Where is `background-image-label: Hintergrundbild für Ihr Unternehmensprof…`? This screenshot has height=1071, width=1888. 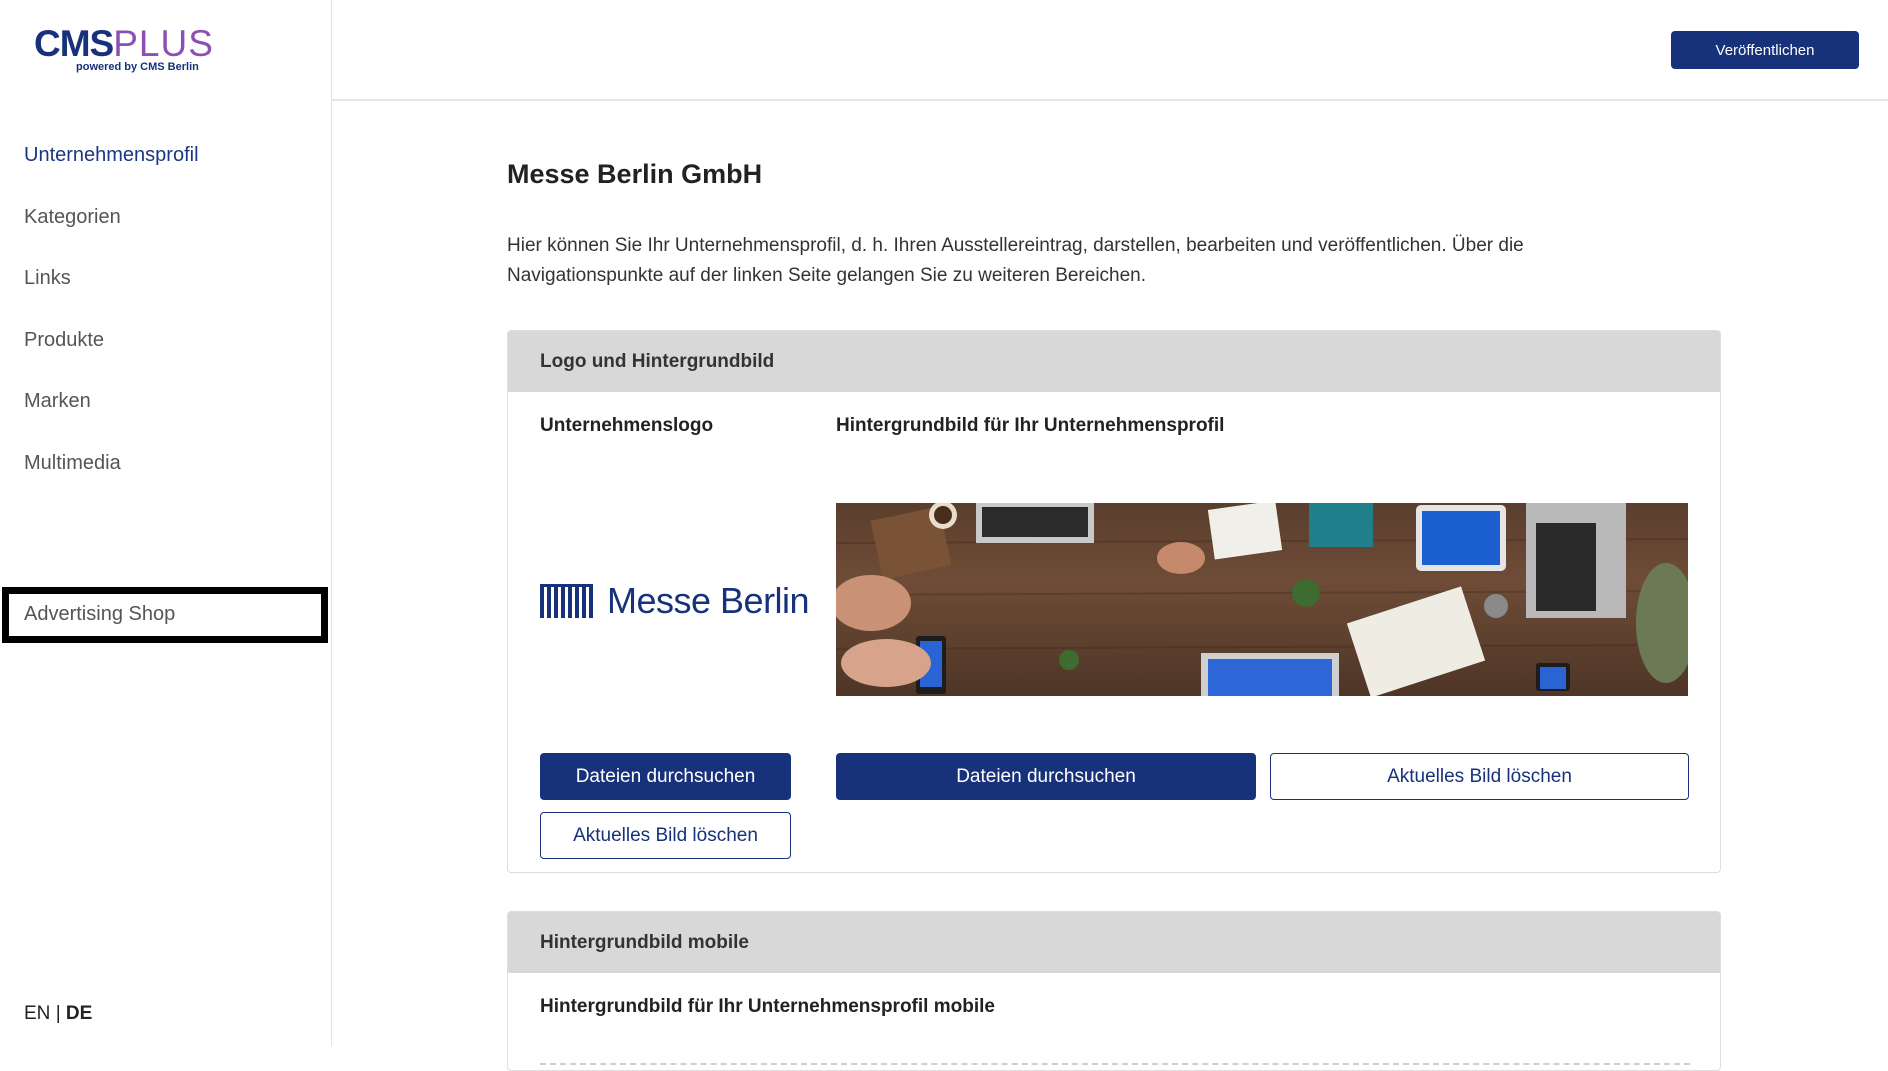
background-image-label: Hintergrundbild für Ihr Unternehmensprof… is located at coordinates (1030, 425).